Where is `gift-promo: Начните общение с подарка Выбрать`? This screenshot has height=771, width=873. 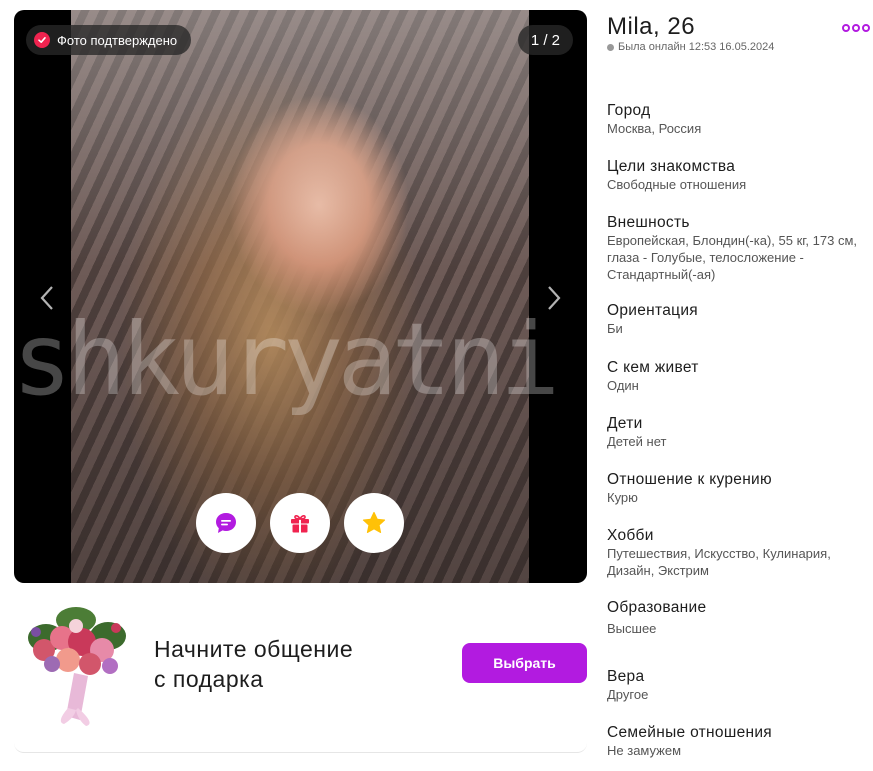
gift-promo: Начните общение с подарка Выбрать is located at coordinates (300, 671).